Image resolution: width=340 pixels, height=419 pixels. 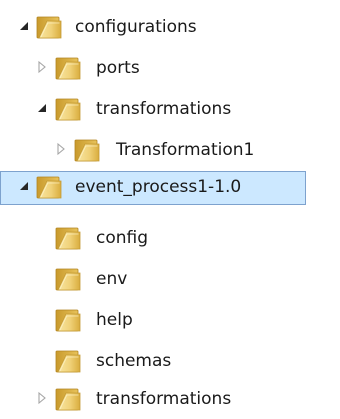 I want to click on tree-item-label: Transformation1, so click(x=185, y=150).